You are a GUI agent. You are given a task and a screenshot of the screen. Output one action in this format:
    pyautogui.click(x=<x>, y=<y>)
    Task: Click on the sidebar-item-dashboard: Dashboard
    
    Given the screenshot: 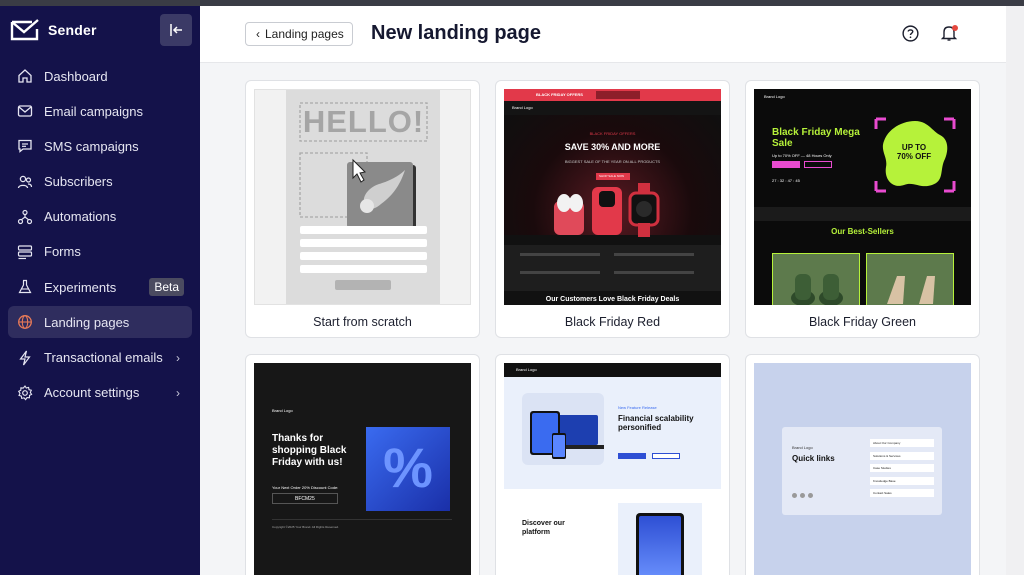 What is the action you would take?
    pyautogui.click(x=100, y=76)
    